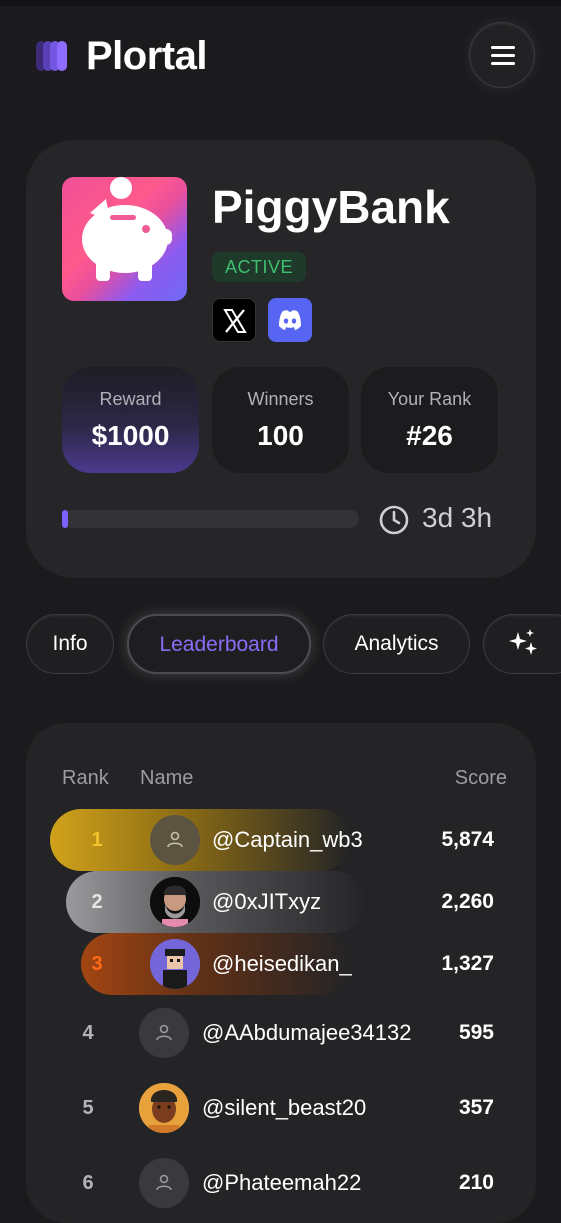 The height and width of the screenshot is (1223, 561). What do you see at coordinates (467, 839) in the screenshot?
I see `score-cell: 5,874` at bounding box center [467, 839].